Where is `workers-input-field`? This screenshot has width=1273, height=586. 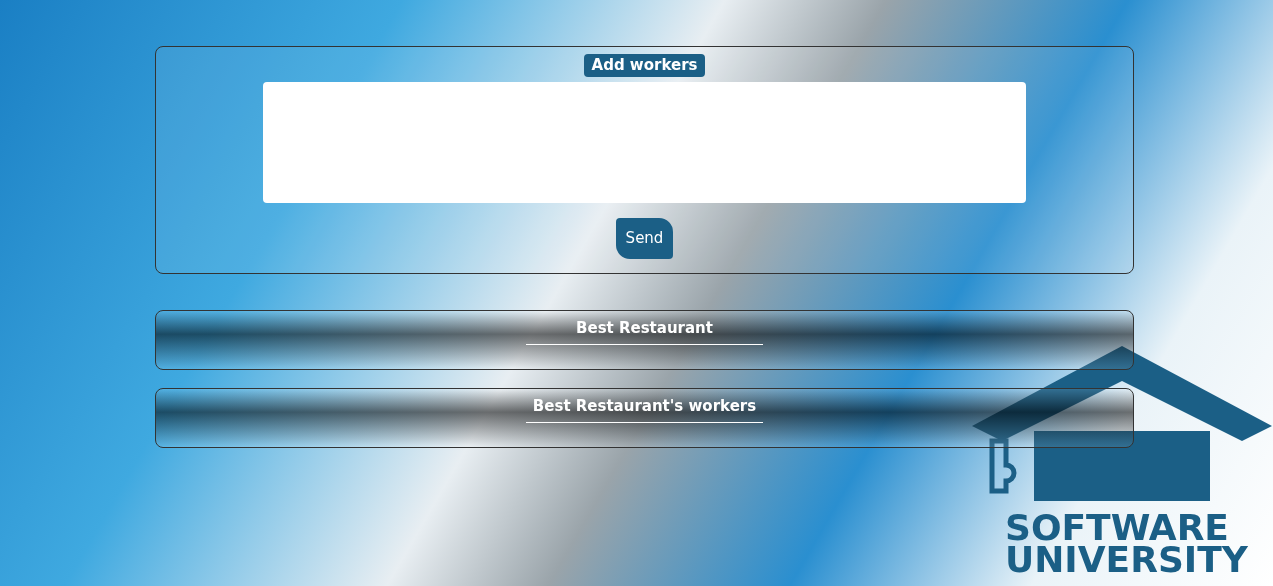 workers-input-field is located at coordinates (644, 142).